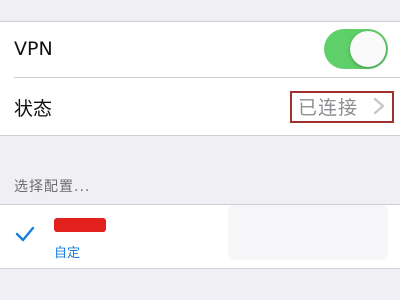 The width and height of the screenshot is (400, 300). What do you see at coordinates (200, 284) in the screenshot?
I see `bottom-area` at bounding box center [200, 284].